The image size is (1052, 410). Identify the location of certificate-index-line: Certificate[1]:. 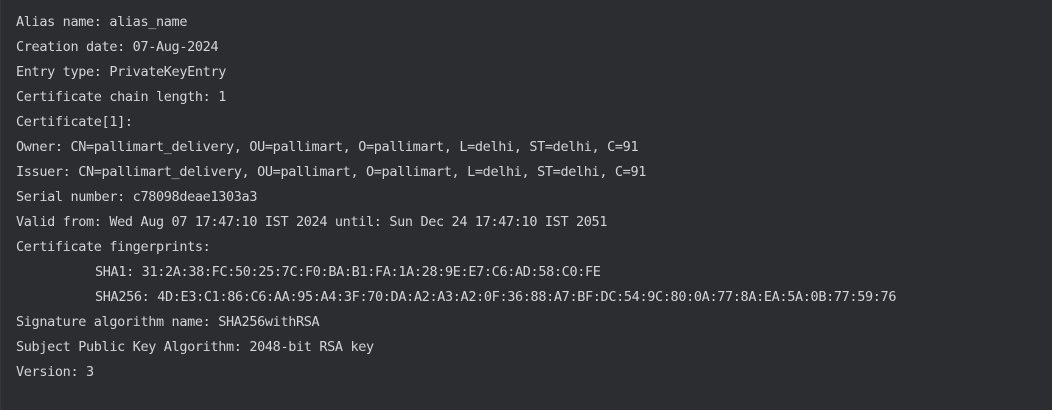
(74, 122).